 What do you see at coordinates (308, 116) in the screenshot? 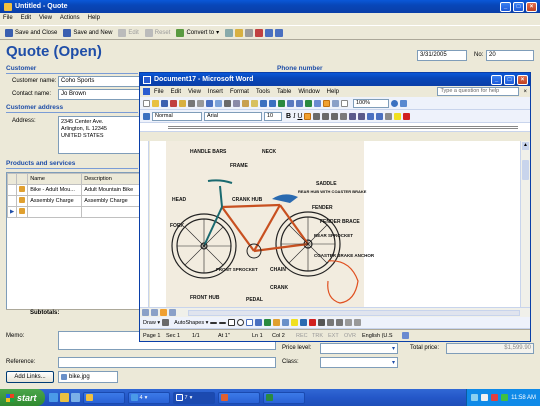
I see `align-left-icon` at bounding box center [308, 116].